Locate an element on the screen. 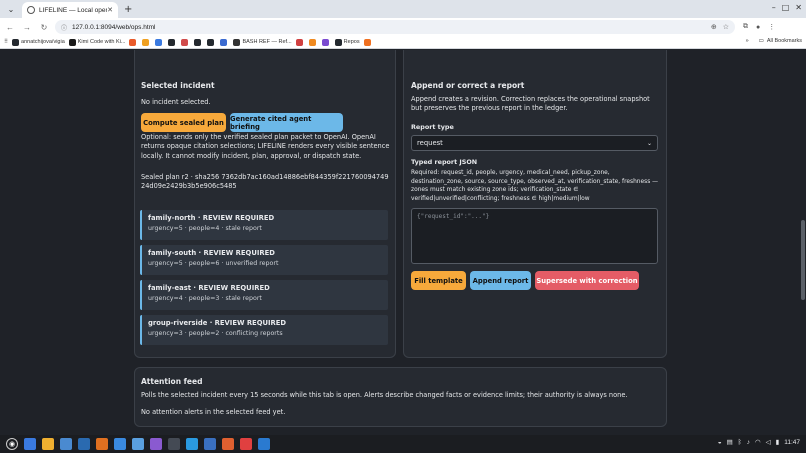 This screenshot has width=806, height=453. all-bookmarks-label: All Bookmarks is located at coordinates (784, 41).